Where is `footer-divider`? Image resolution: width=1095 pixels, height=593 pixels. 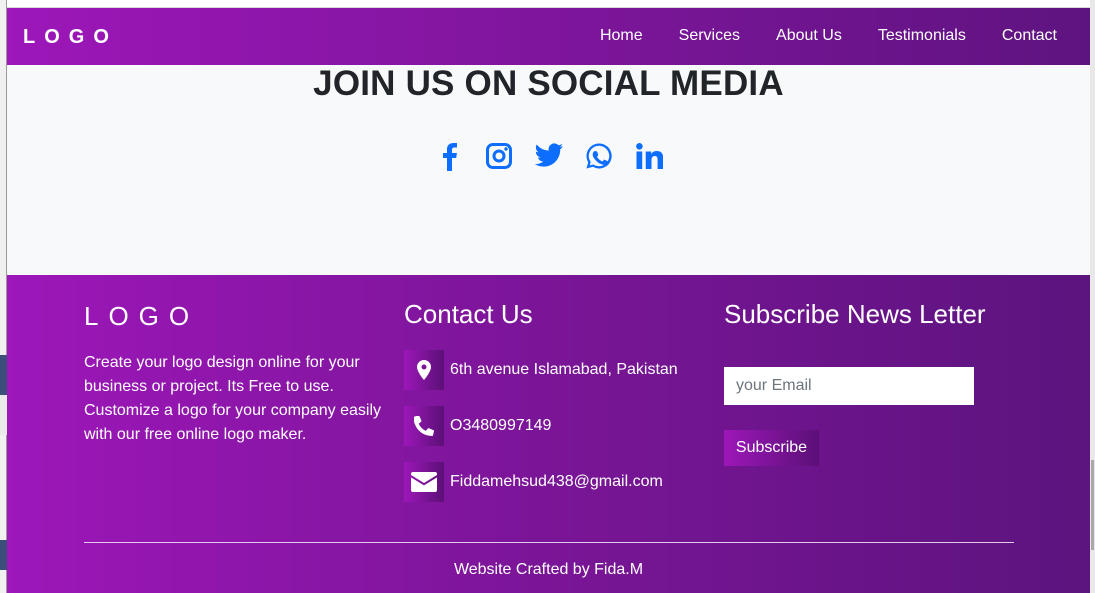
footer-divider is located at coordinates (549, 542).